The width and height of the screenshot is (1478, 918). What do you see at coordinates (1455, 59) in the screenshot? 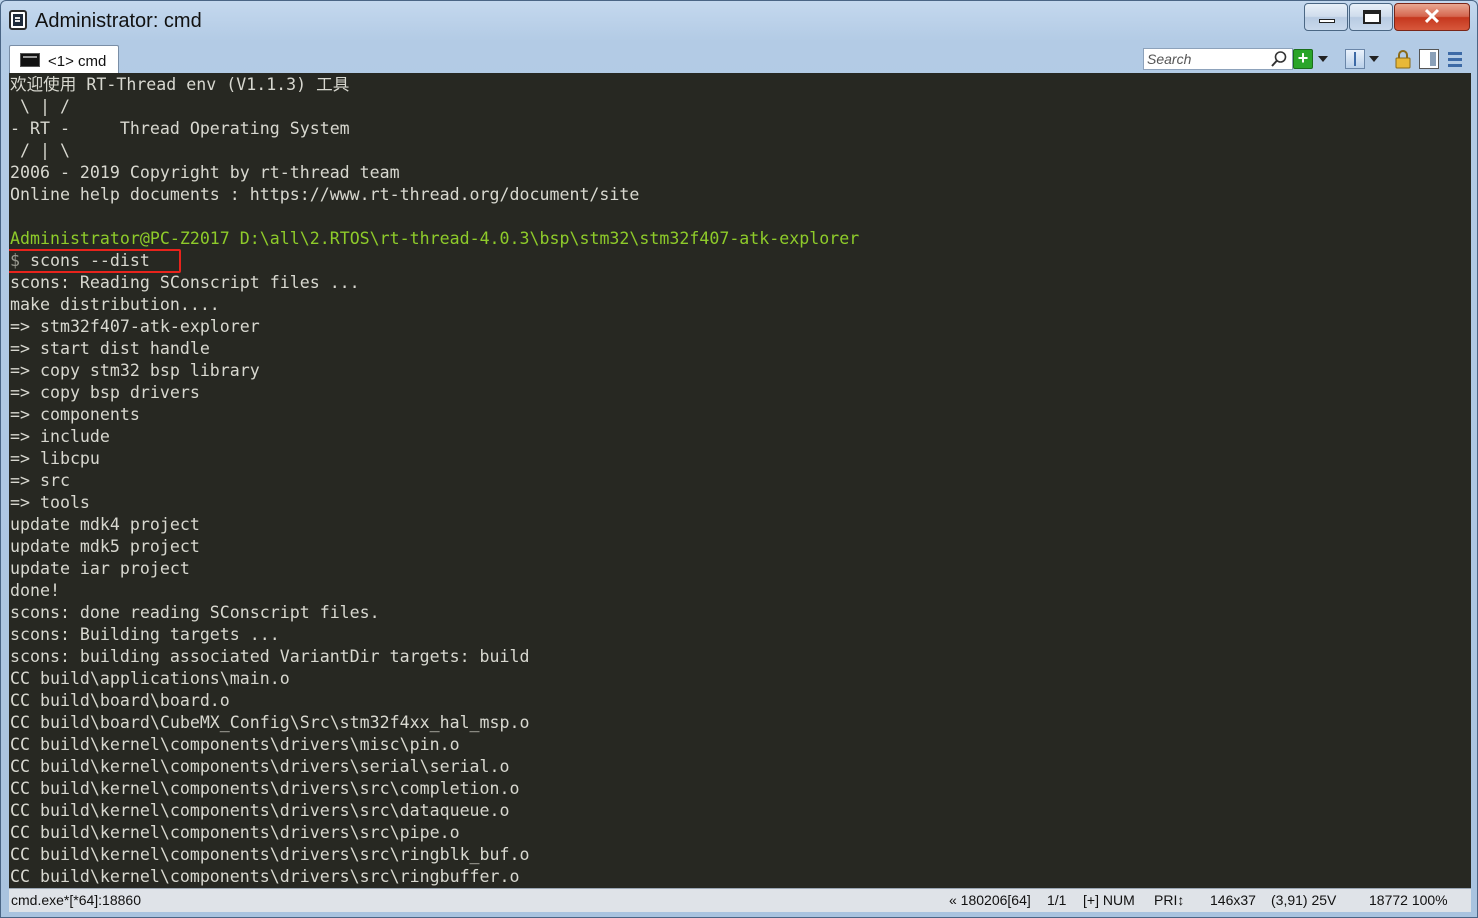
I see `menu-icon` at bounding box center [1455, 59].